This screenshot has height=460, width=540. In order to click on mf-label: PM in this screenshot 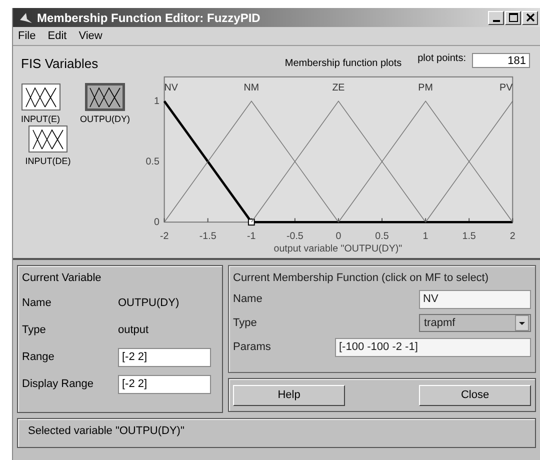, I will do `click(425, 88)`.